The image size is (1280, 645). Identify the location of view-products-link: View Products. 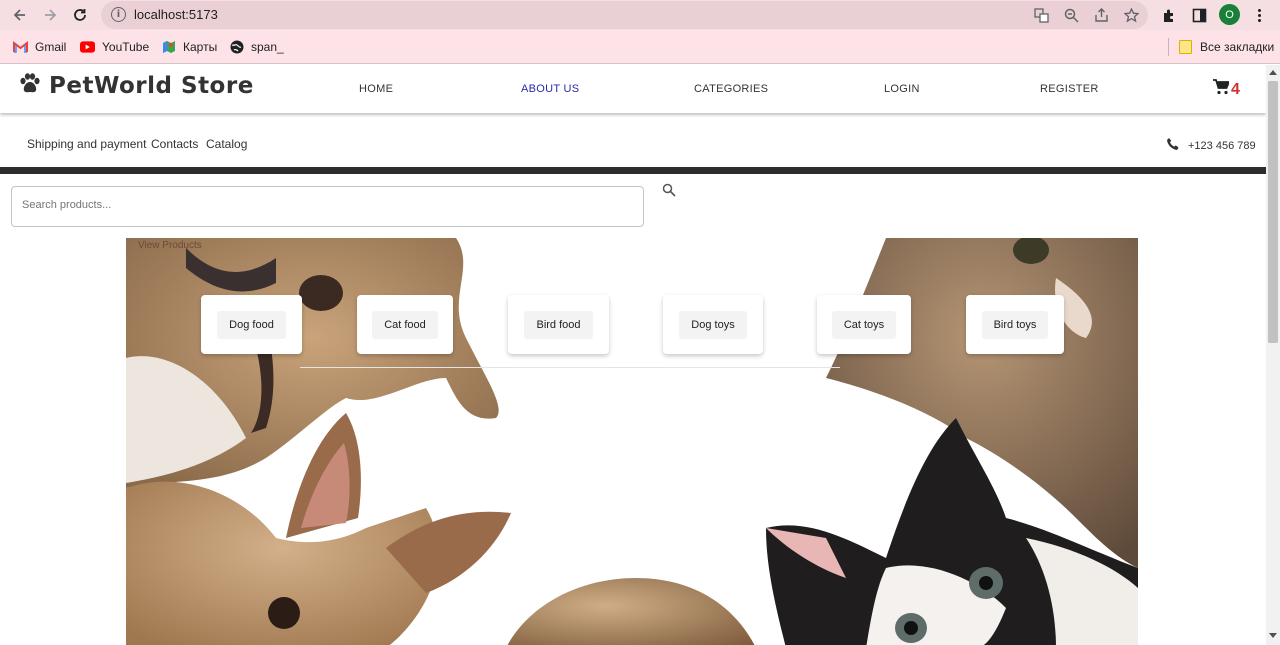
(170, 245).